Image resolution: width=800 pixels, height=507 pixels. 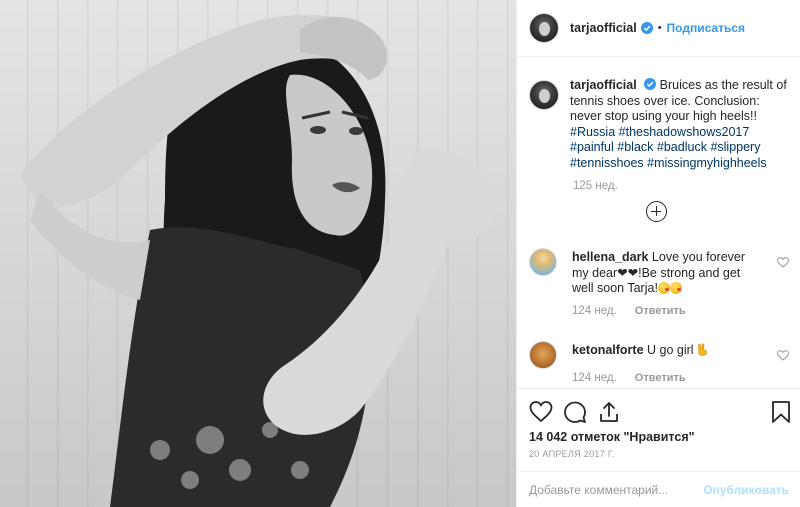 What do you see at coordinates (610, 257) in the screenshot?
I see `comment-username: hellena_dark` at bounding box center [610, 257].